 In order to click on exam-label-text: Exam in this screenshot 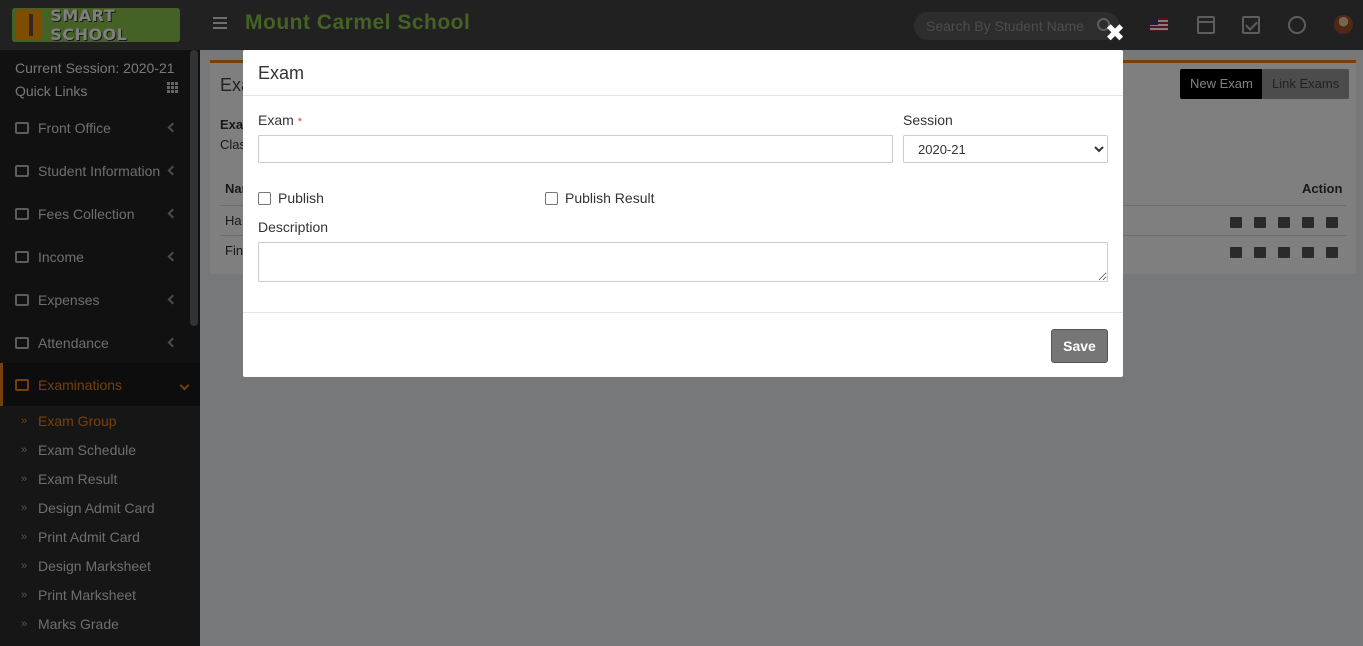, I will do `click(276, 120)`.